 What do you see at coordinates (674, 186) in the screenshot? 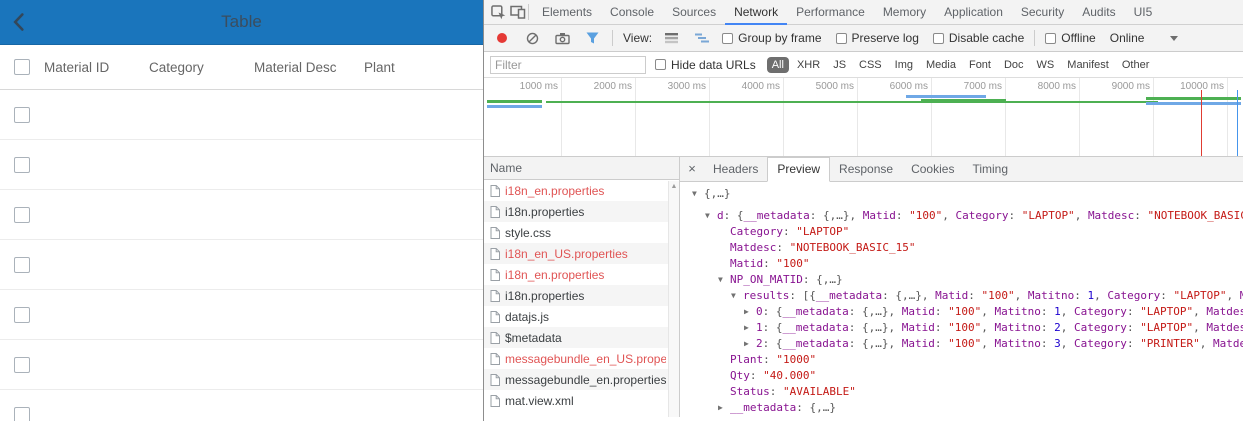
I see `scroll-up-icon: ▲` at bounding box center [674, 186].